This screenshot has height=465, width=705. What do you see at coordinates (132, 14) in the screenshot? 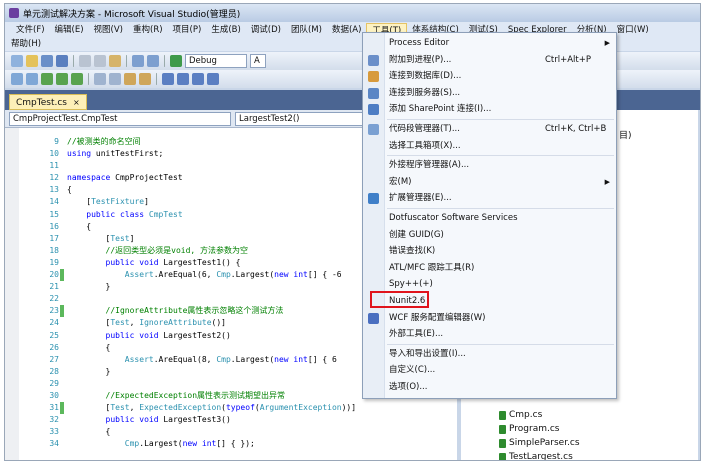
I see `window-title: 单元测试解决方案 - Microsoft Visual Studio(管理员)` at bounding box center [132, 14].